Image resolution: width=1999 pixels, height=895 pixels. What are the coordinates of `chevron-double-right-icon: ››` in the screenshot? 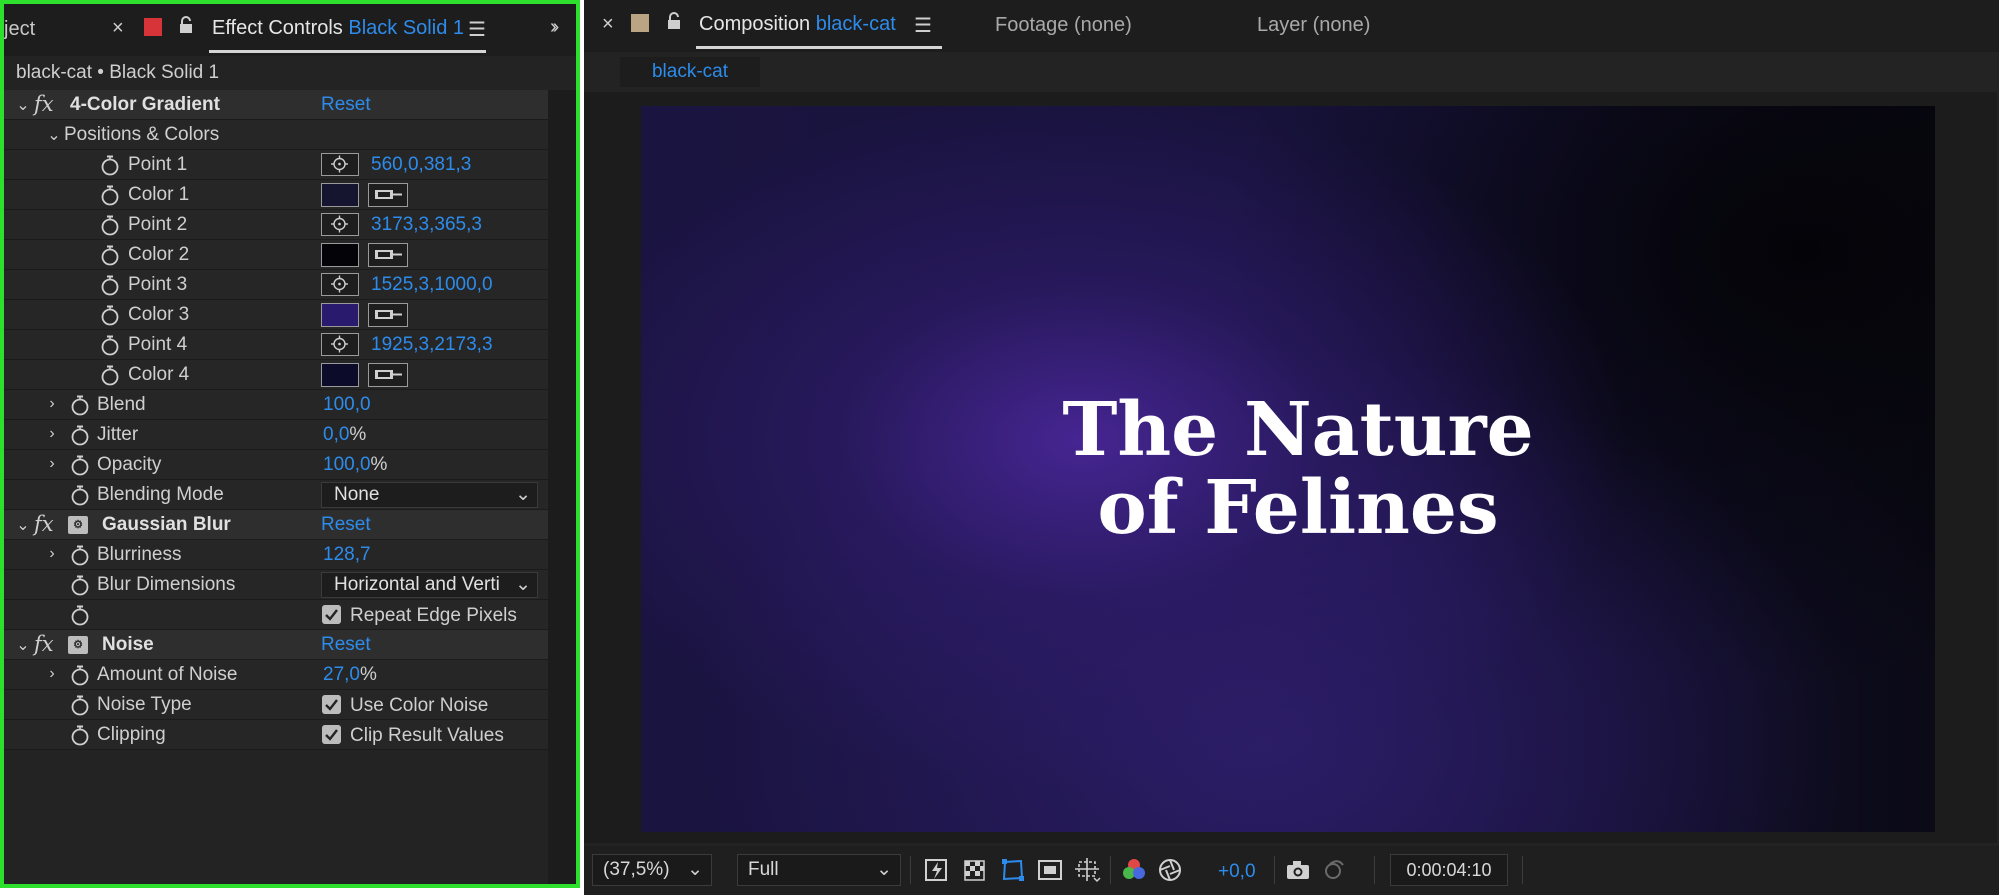 It's located at (555, 27).